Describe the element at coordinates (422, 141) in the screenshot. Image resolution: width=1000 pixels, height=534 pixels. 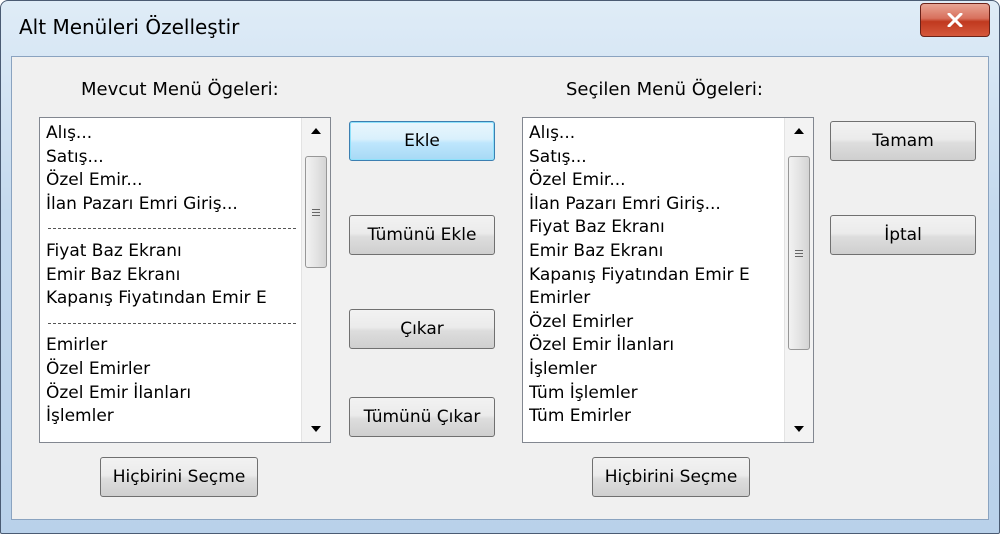
I see `add-button: Ekle` at that location.